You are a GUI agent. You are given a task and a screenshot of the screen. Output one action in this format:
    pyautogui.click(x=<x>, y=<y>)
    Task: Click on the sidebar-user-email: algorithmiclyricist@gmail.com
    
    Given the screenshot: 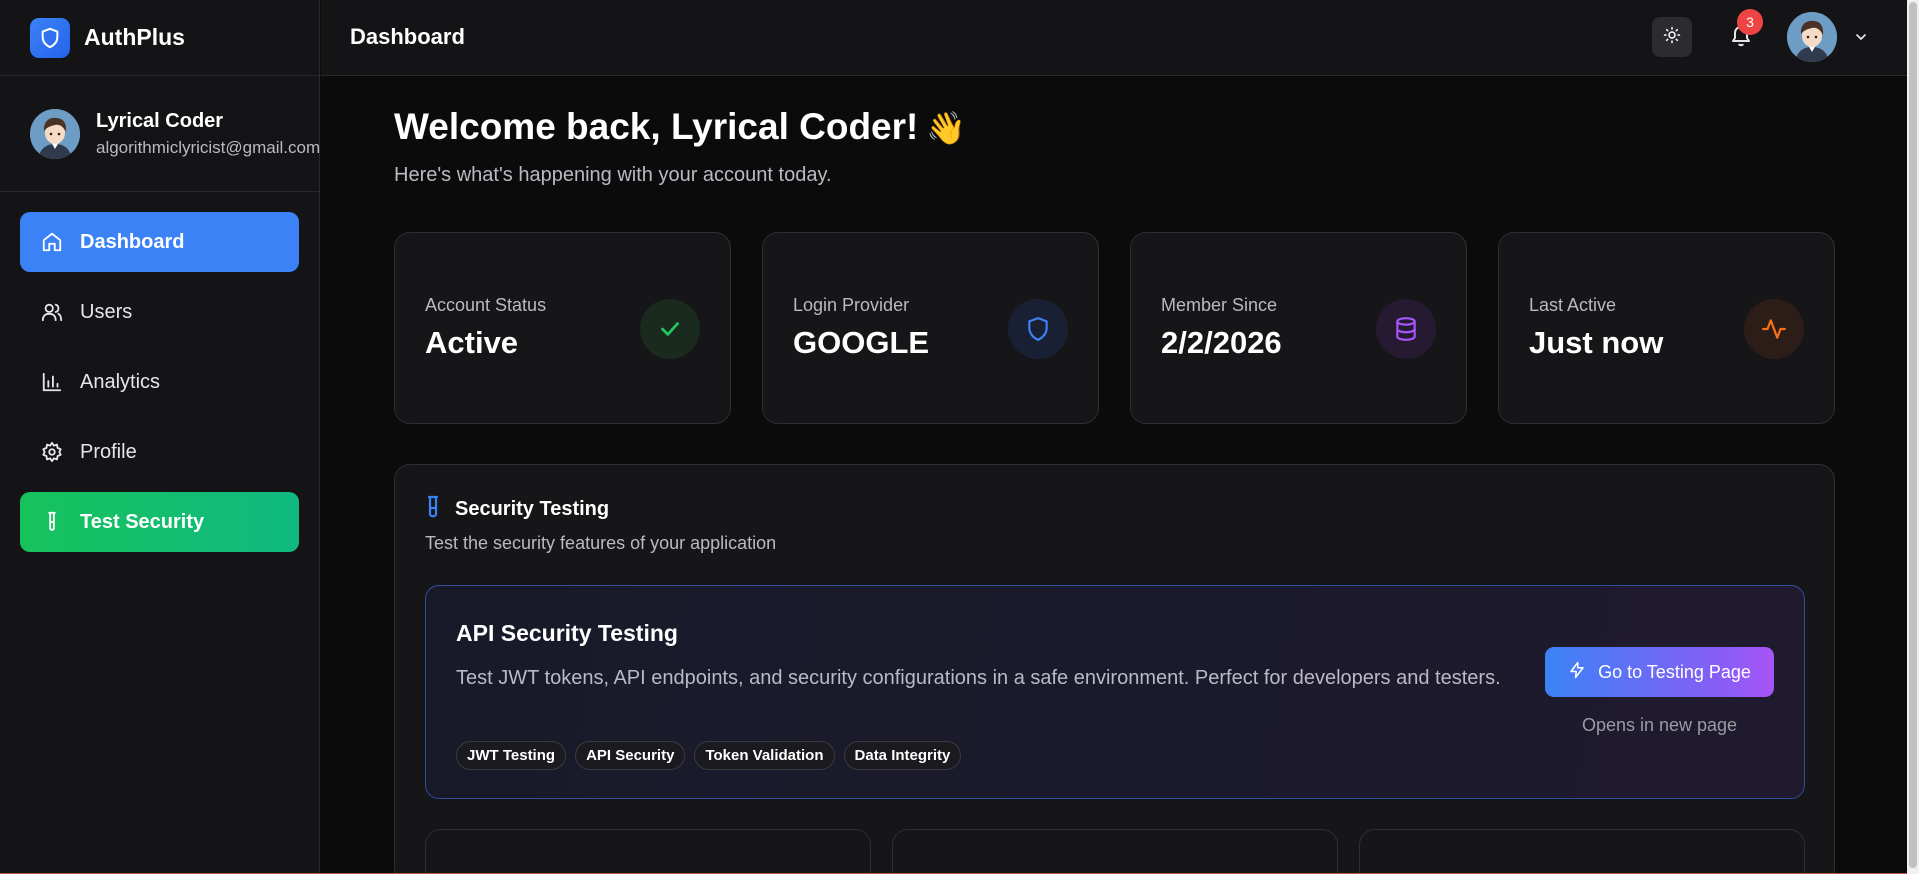 What is the action you would take?
    pyautogui.click(x=208, y=147)
    